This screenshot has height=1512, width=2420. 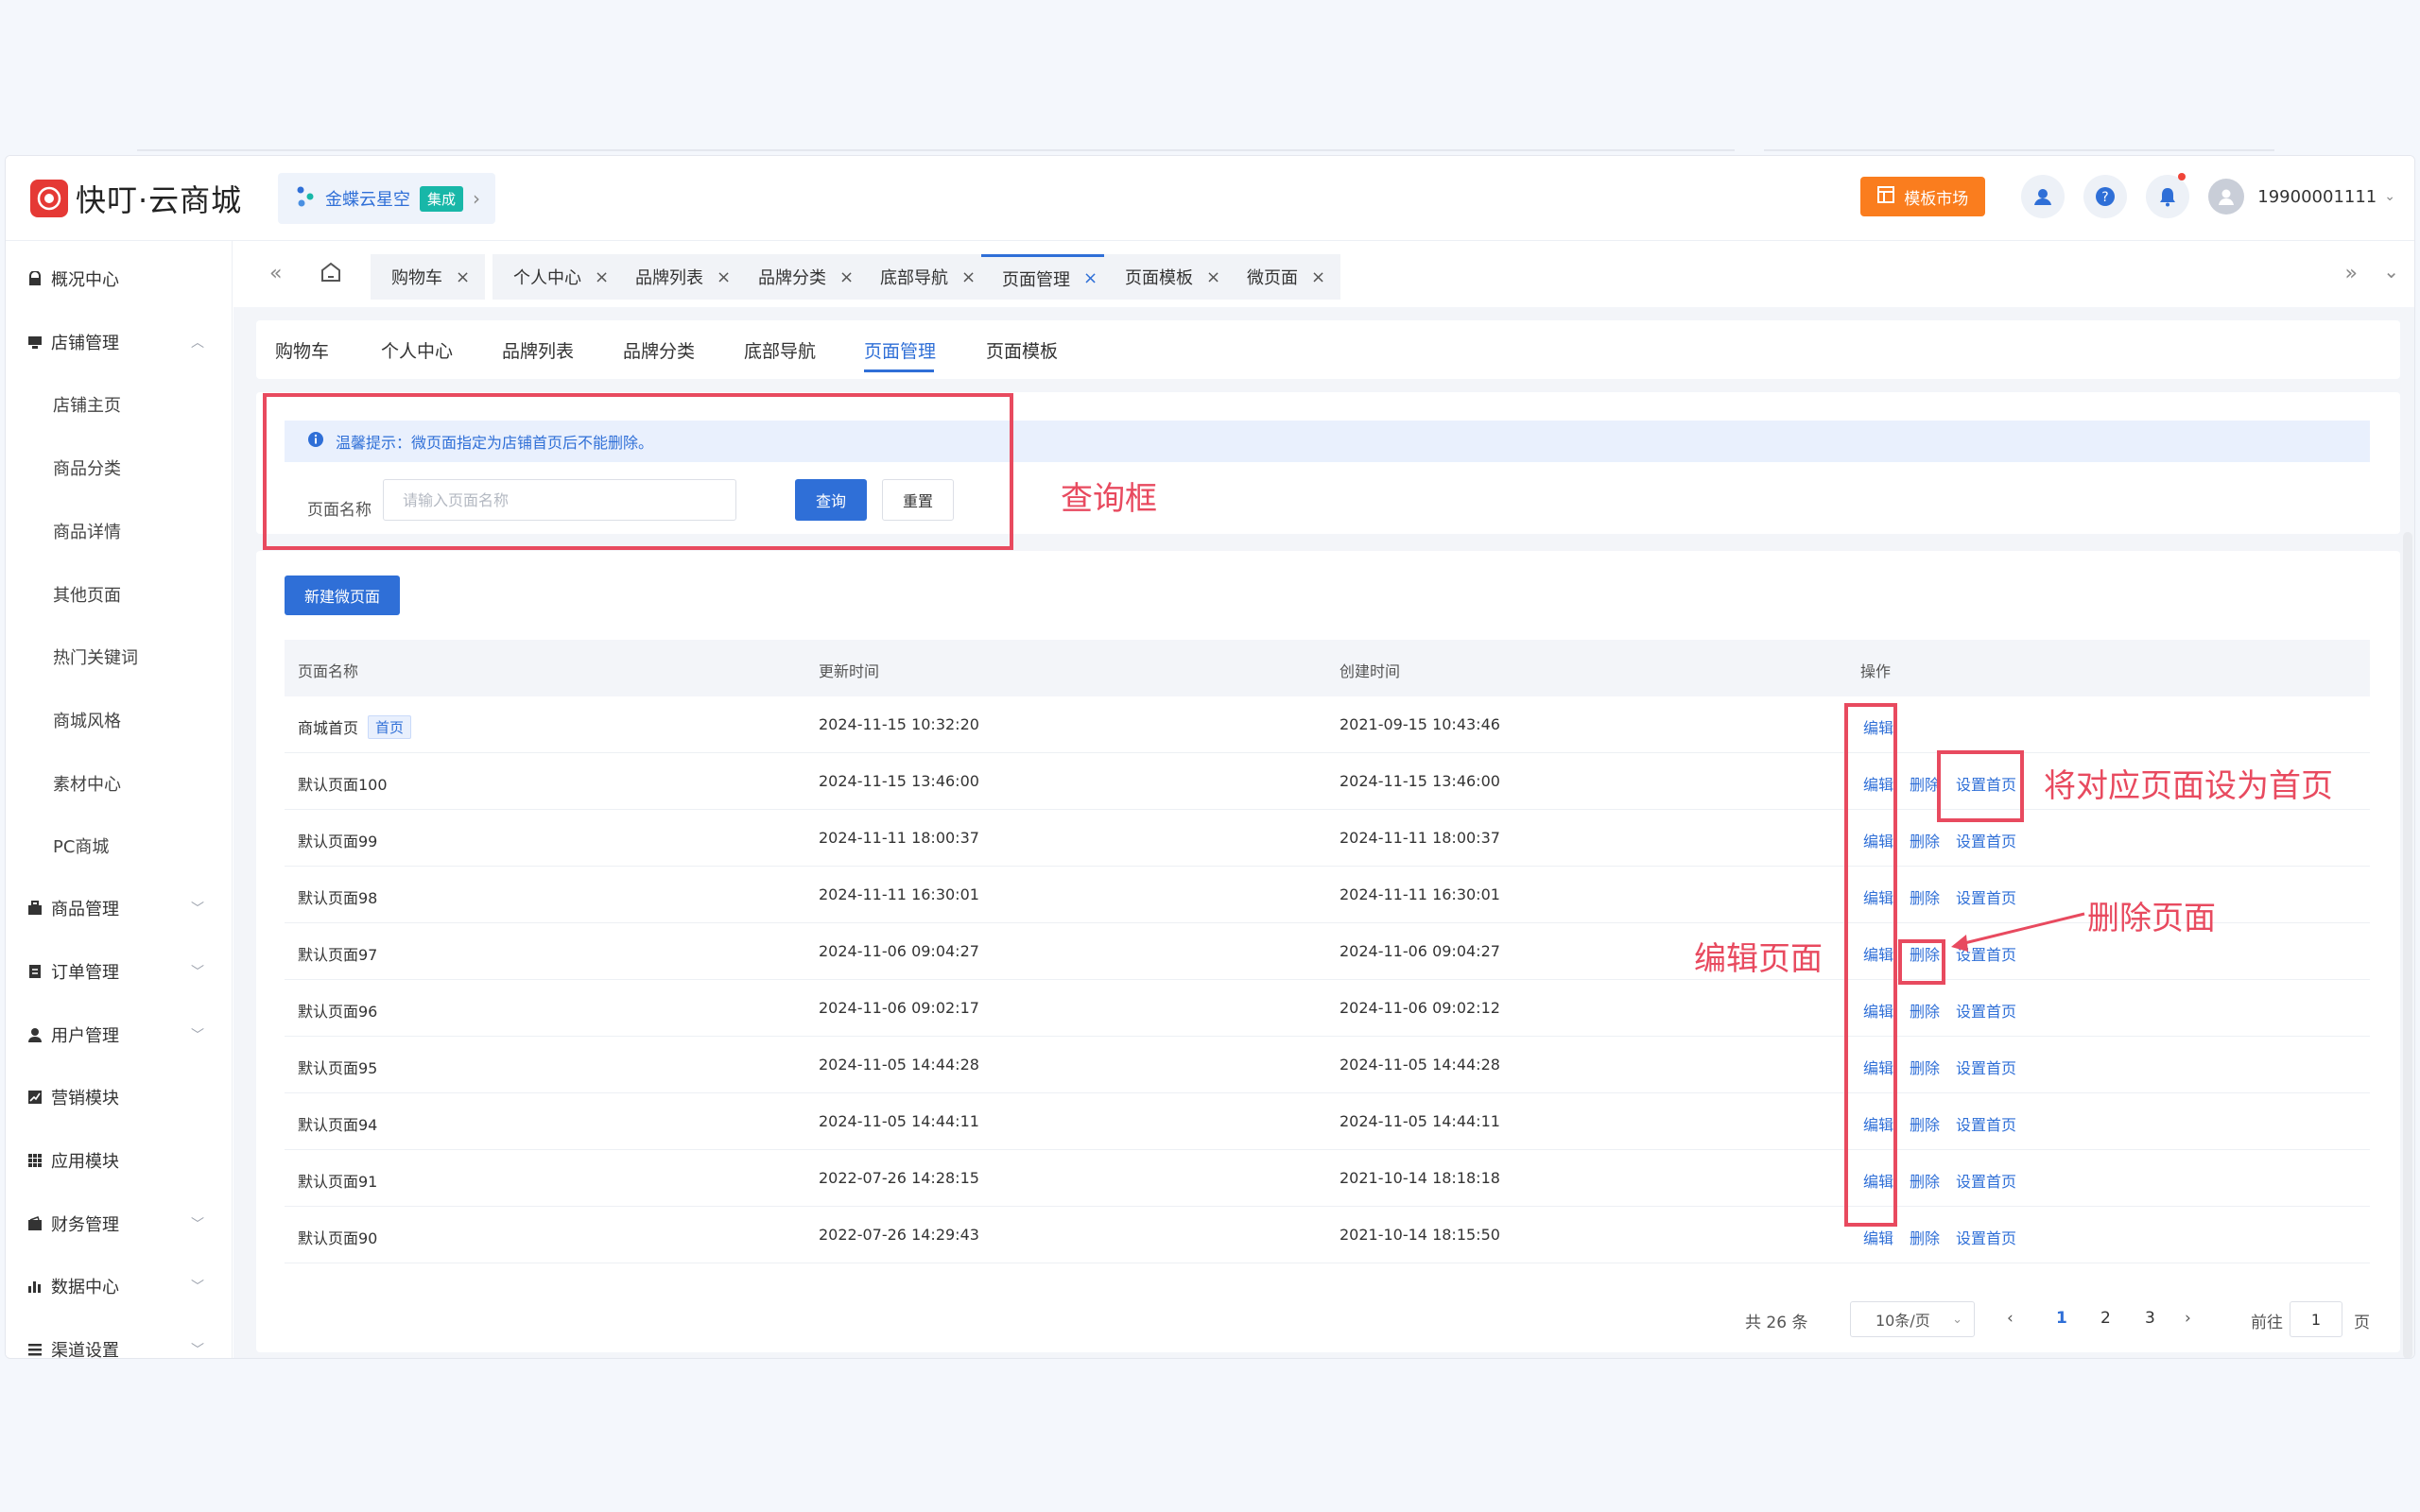 I want to click on chevron-down-icon: ﹀, so click(x=197, y=1035).